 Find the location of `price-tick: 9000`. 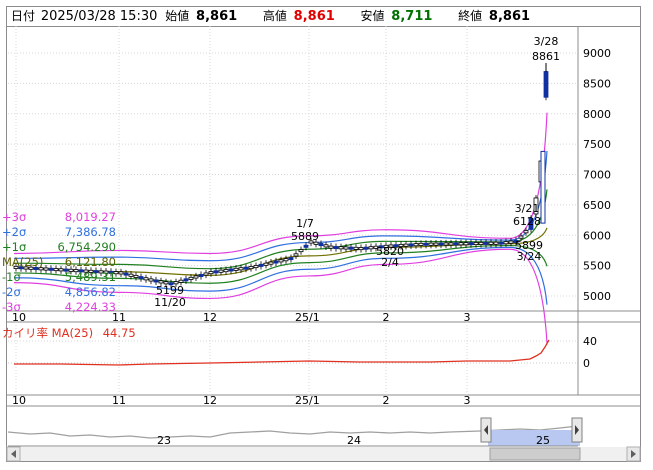

price-tick: 9000 is located at coordinates (597, 53).